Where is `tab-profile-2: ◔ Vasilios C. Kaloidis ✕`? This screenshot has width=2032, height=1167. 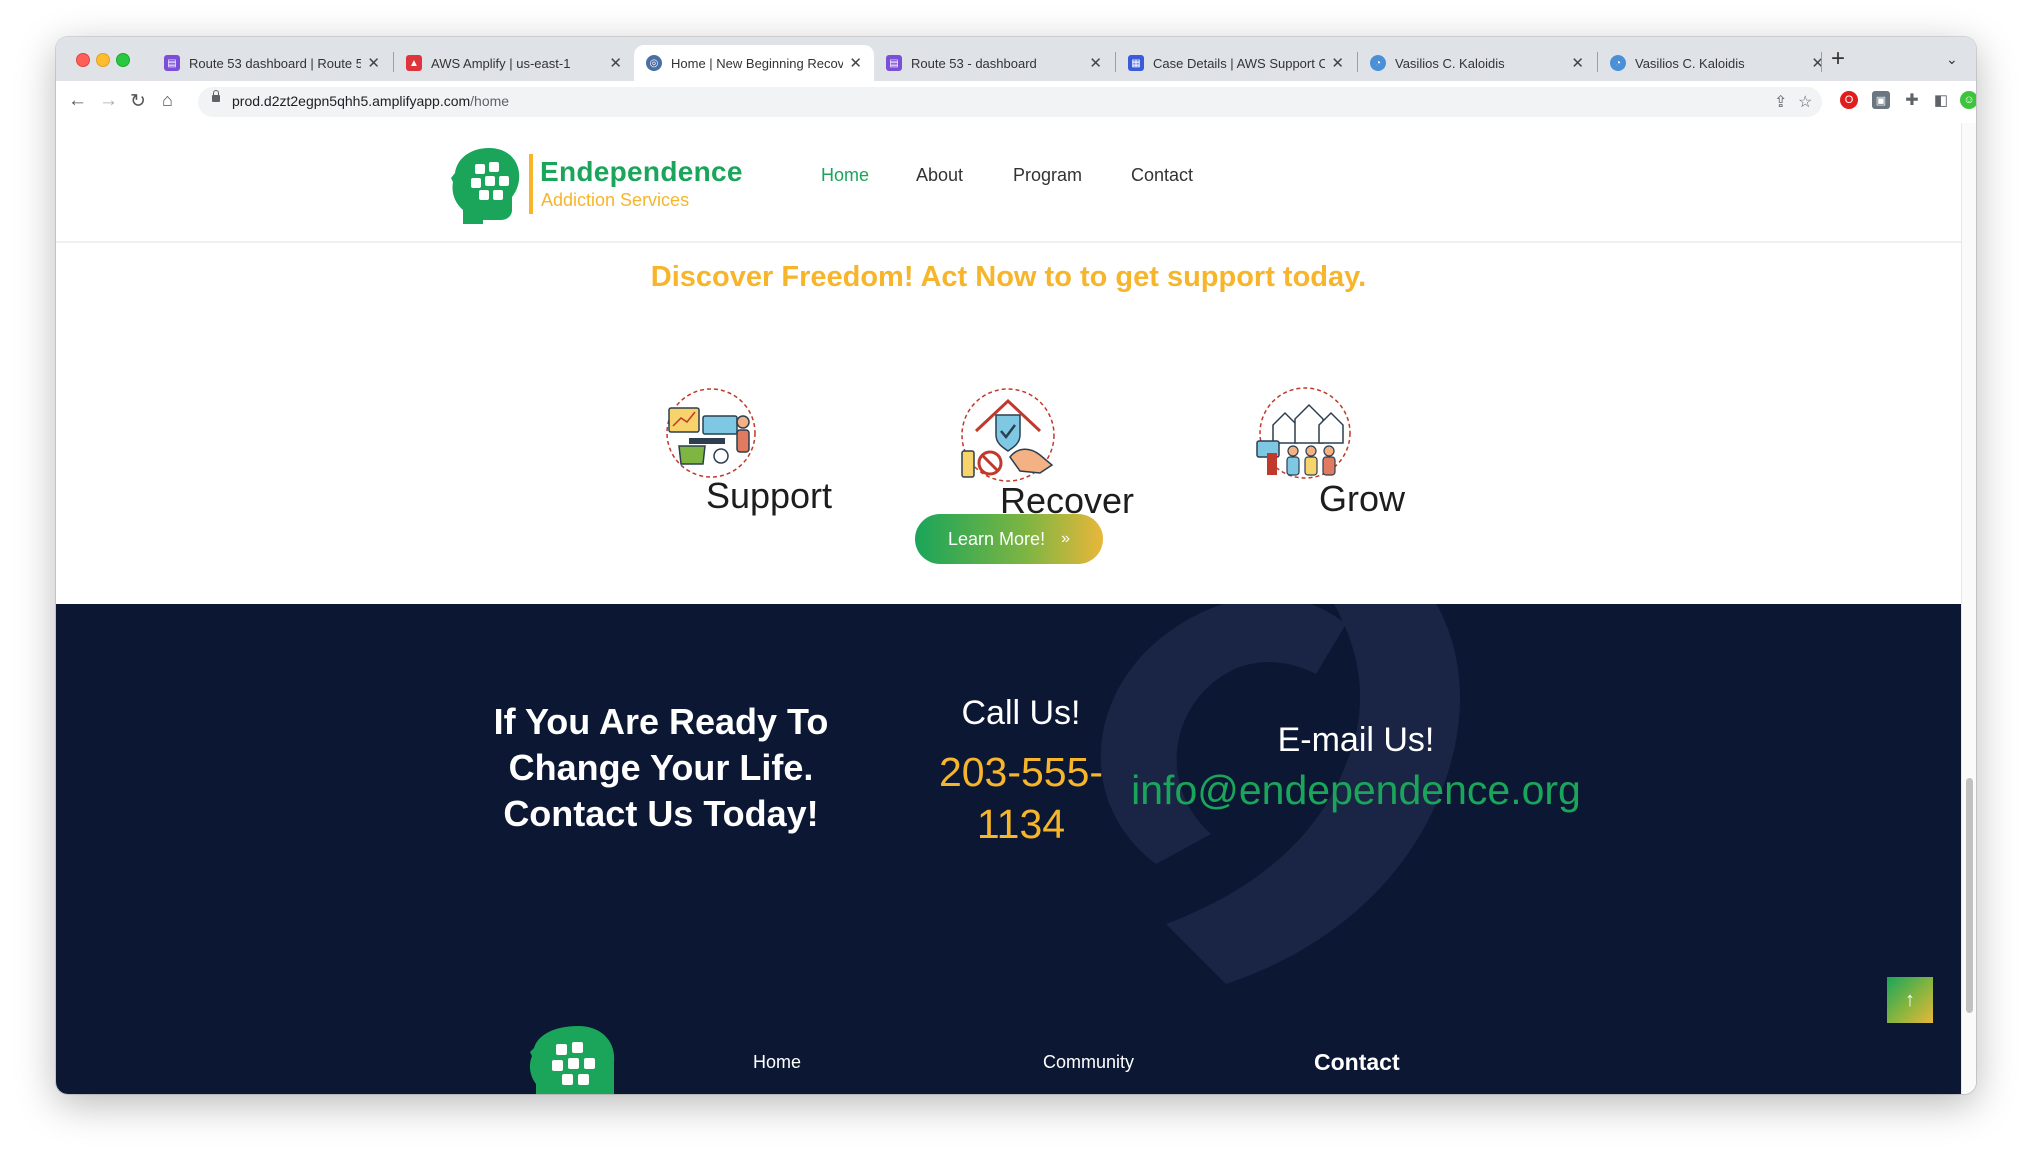
tab-profile-2: ◔ Vasilios C. Kaloidis ✕ is located at coordinates (1717, 63).